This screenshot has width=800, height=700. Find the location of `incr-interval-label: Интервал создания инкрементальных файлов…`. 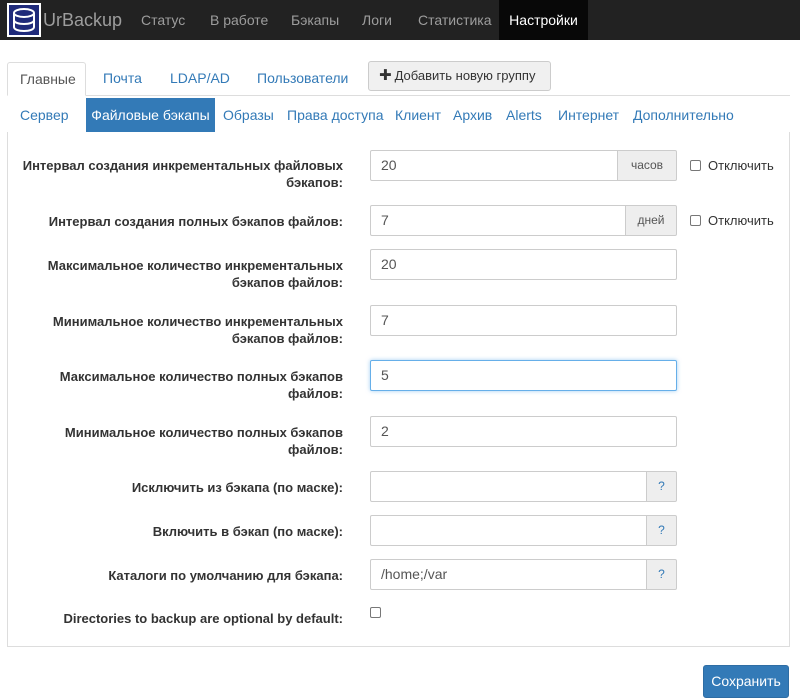

incr-interval-label: Интервал создания инкрементальных файлов… is located at coordinates (182, 174).